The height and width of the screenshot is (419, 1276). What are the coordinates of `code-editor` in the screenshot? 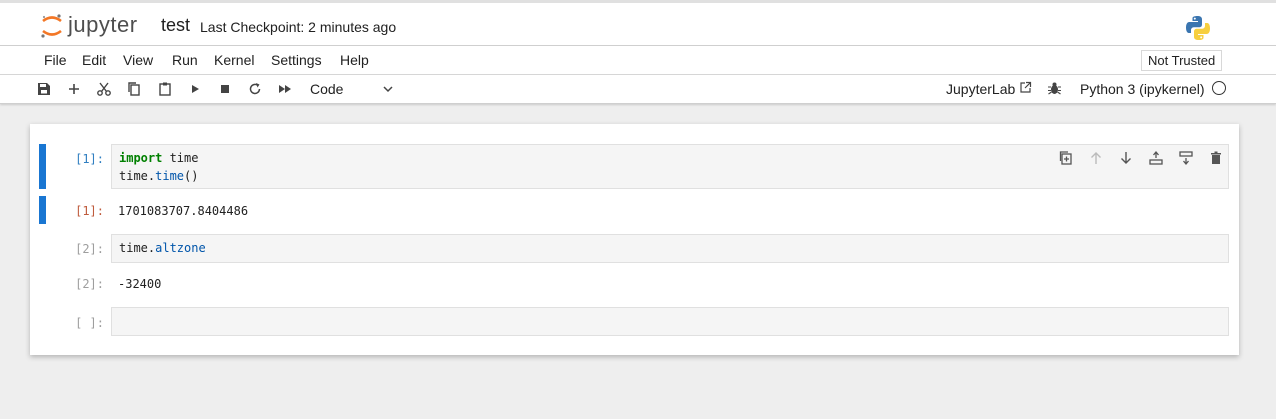 It's located at (670, 321).